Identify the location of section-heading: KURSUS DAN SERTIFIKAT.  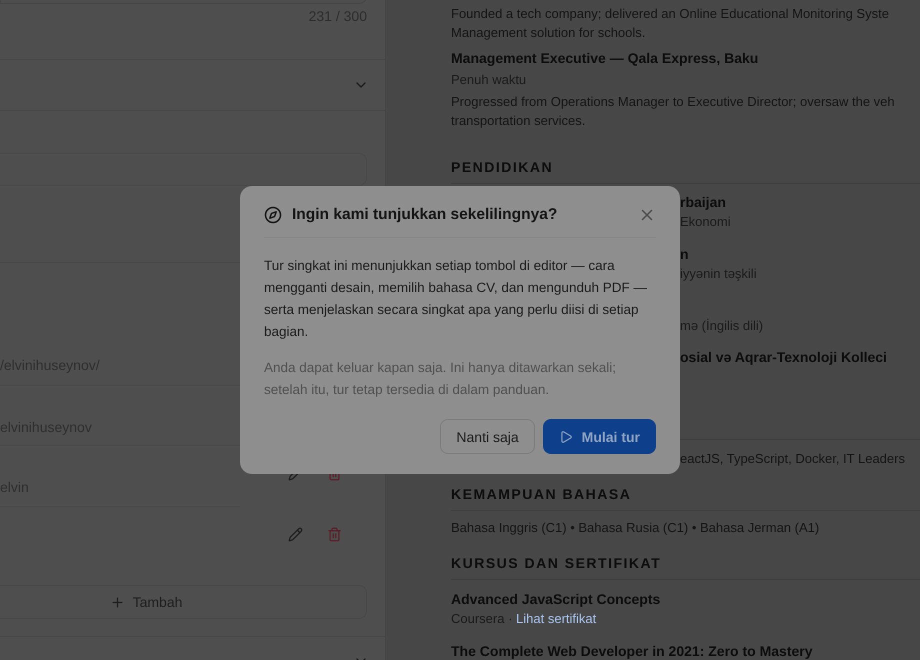
(685, 566).